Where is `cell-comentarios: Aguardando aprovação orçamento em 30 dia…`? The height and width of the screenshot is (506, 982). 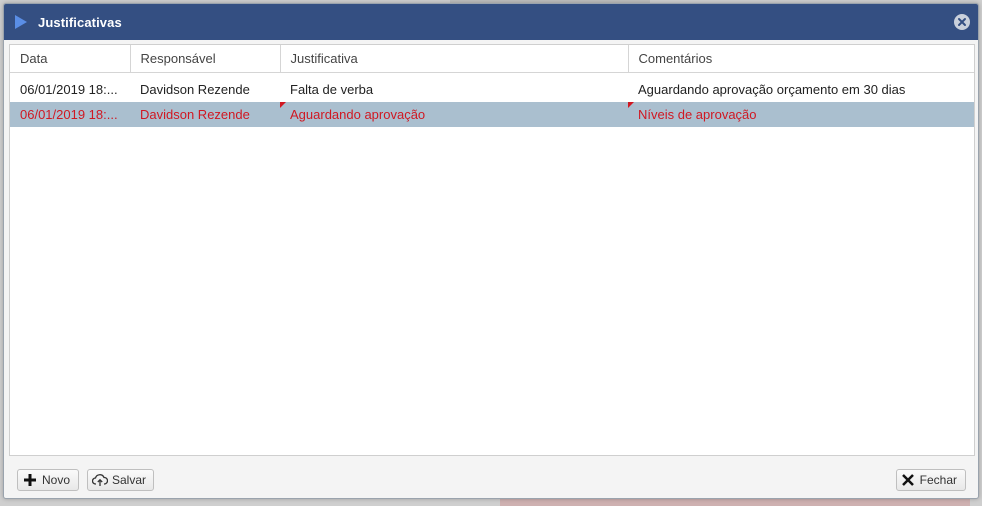
cell-comentarios: Aguardando aprovação orçamento em 30 dia… is located at coordinates (801, 89).